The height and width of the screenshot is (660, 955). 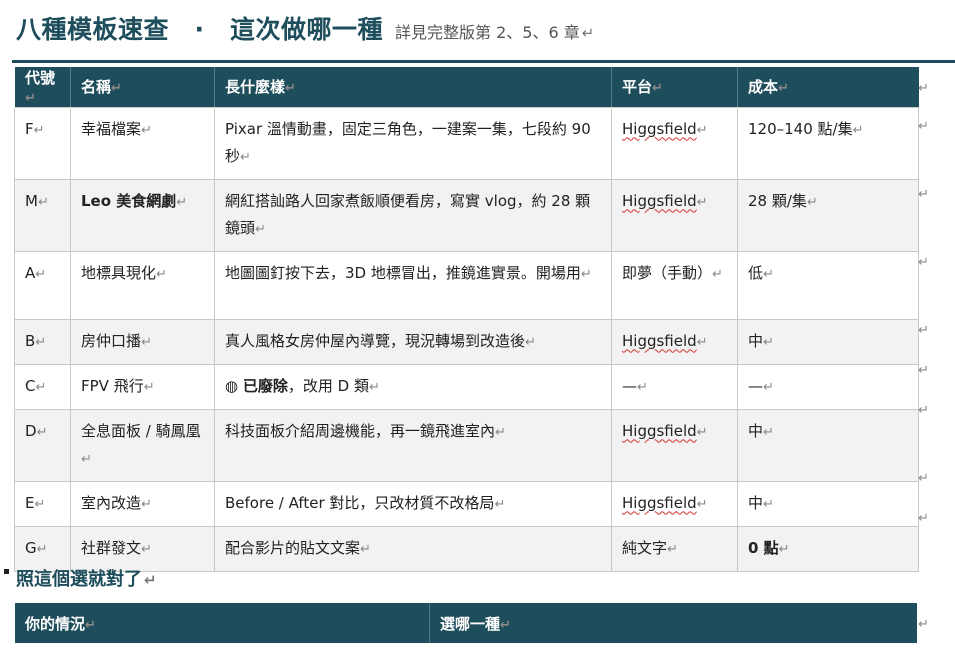 What do you see at coordinates (142, 445) in the screenshot?
I see `cell-name: 全息面板 / 騎鳳凰↵` at bounding box center [142, 445].